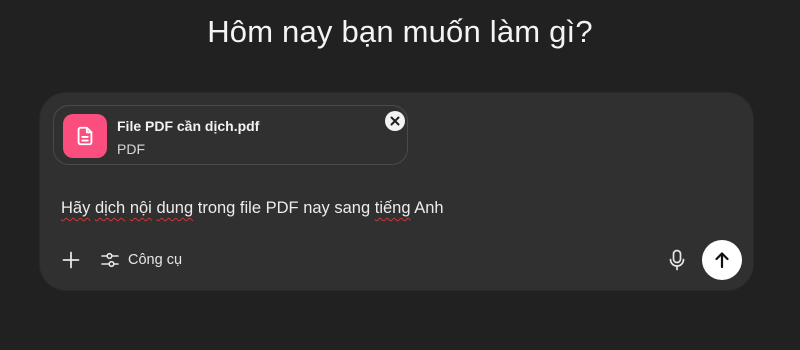 The image size is (800, 350). Describe the element at coordinates (188, 126) in the screenshot. I see `attachment-file-name: File PDF cần dịch.pdf` at that location.